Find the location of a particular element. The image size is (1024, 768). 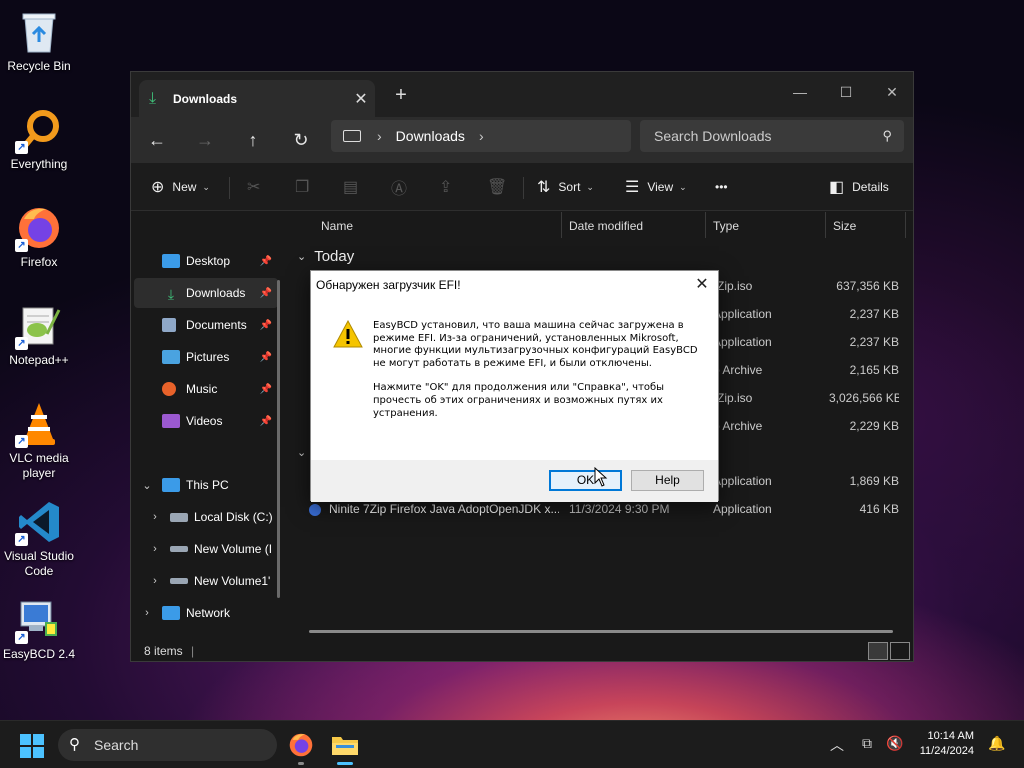

column-header-date: Date modified is located at coordinates (606, 226).